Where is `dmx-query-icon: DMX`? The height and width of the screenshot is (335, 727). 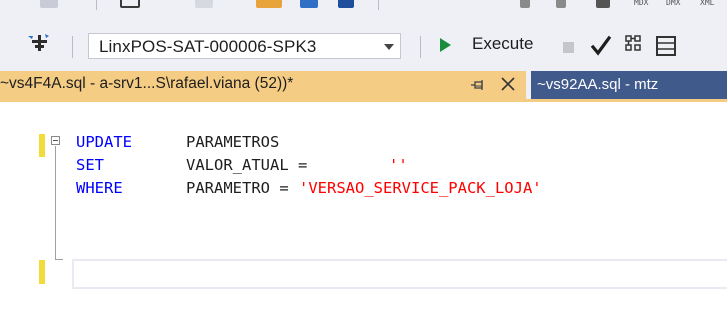
dmx-query-icon: DMX is located at coordinates (673, 3).